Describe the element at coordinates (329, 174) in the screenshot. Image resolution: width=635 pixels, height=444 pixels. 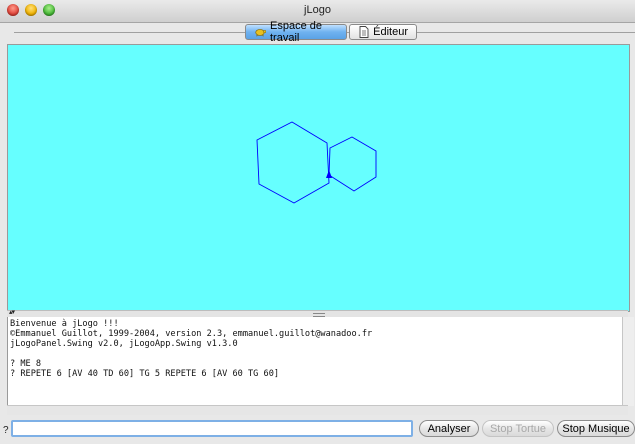
I see `turtle-cursor` at that location.